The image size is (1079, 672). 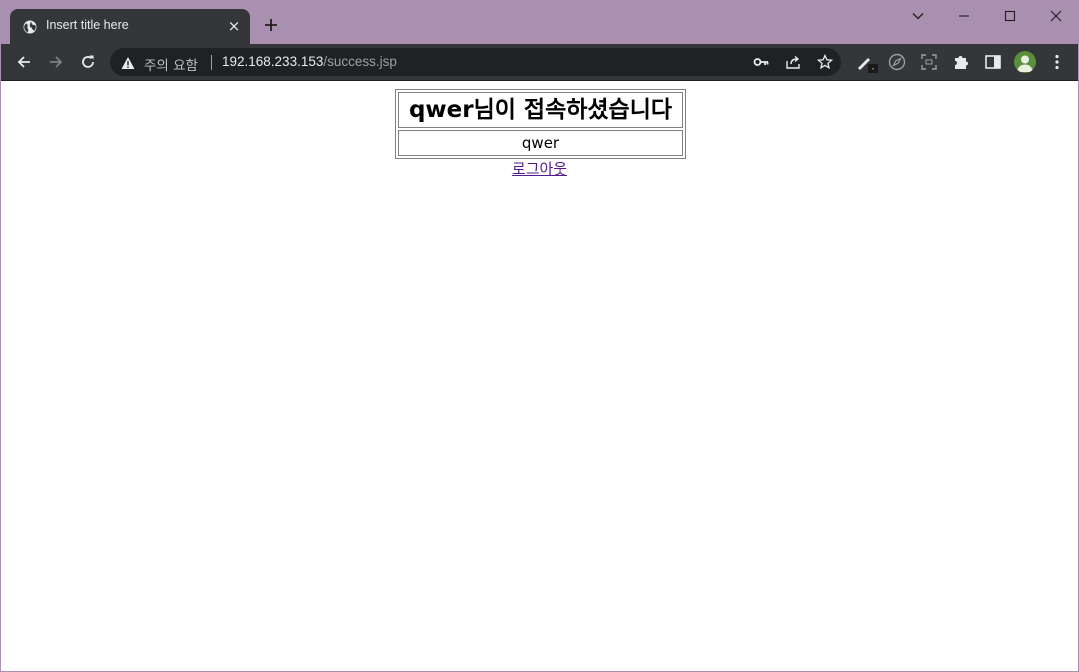 What do you see at coordinates (360, 61) in the screenshot?
I see `url-path: /success.jsp` at bounding box center [360, 61].